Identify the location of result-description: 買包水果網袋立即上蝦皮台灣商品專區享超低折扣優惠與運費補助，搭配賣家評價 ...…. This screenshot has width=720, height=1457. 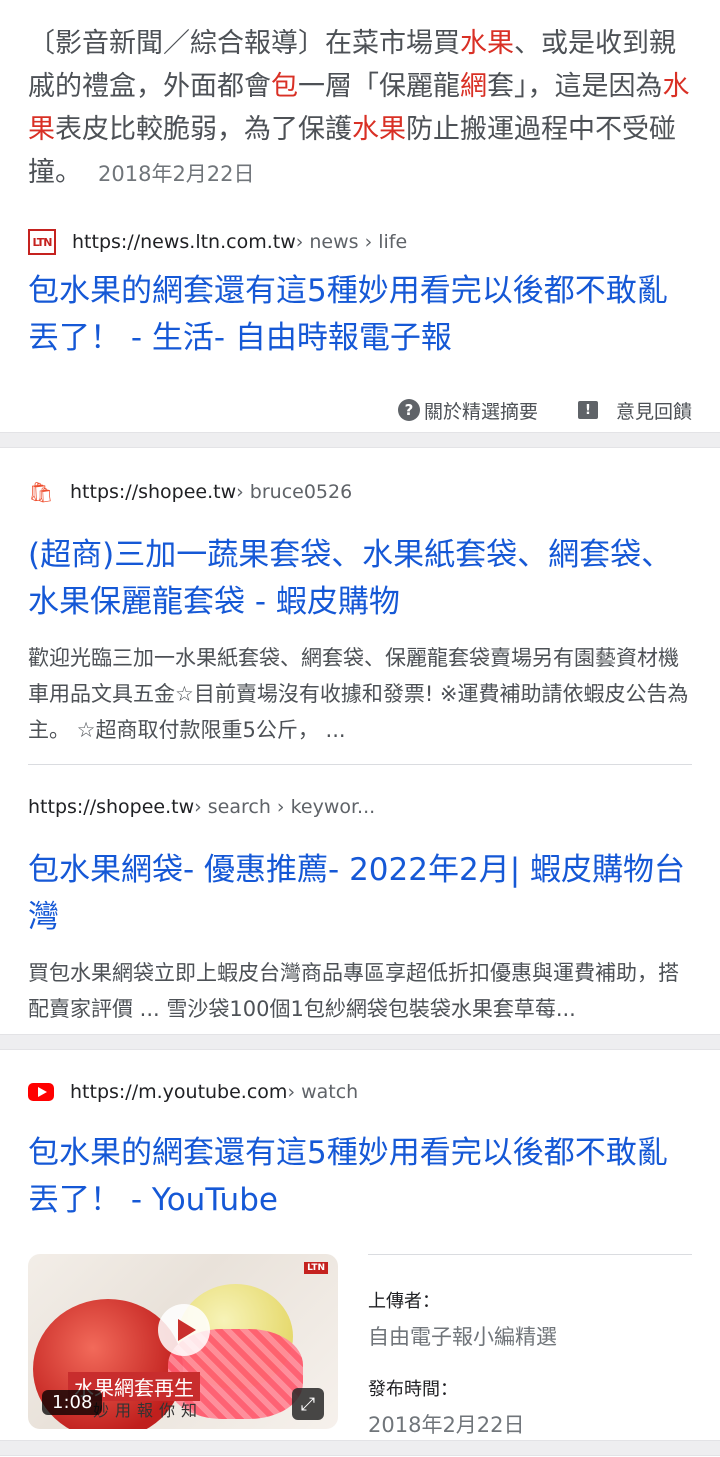
(353, 991).